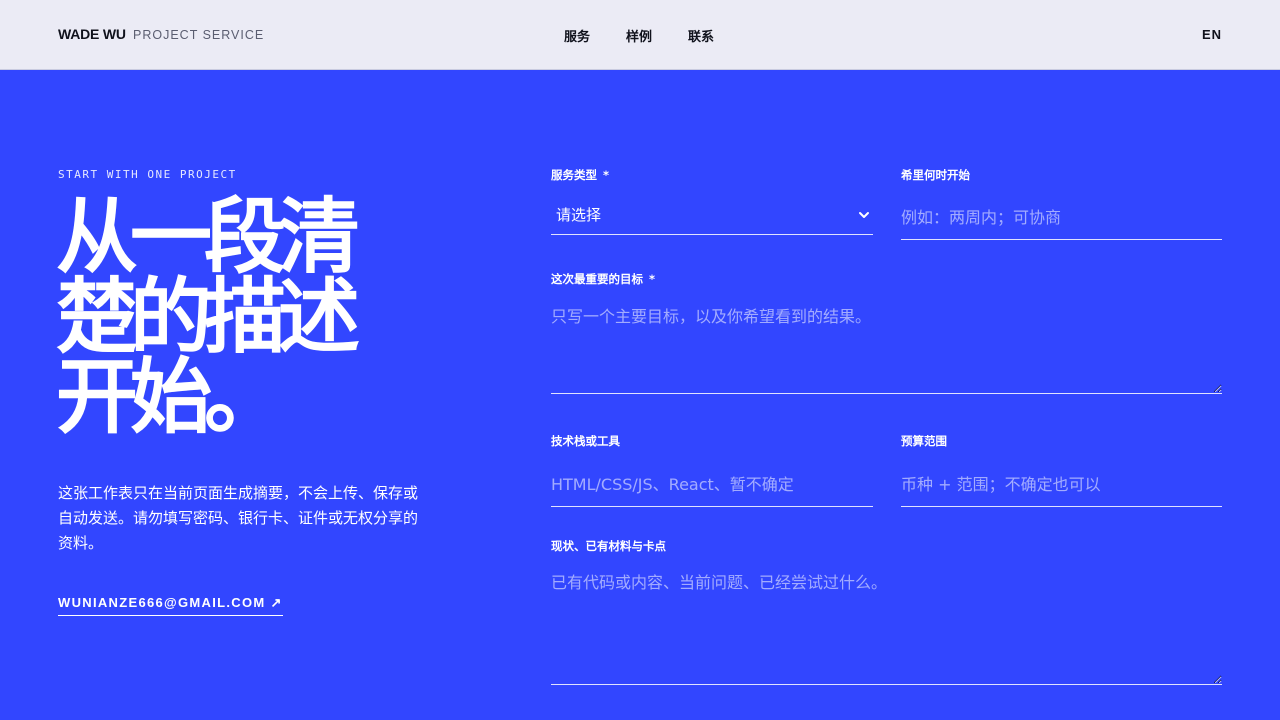 The image size is (1280, 720). I want to click on nav-item-examples: 样例, so click(639, 35).